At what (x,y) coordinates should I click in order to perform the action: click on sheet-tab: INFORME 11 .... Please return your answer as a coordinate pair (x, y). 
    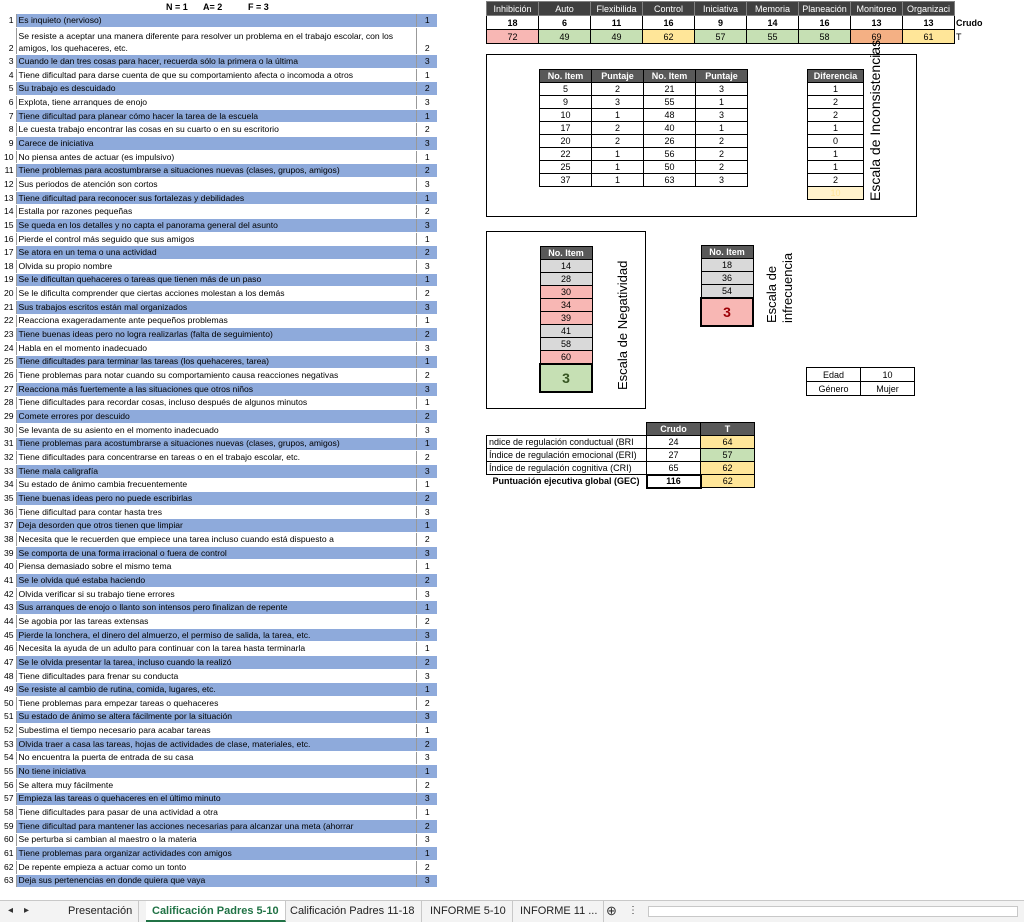
    Looking at the image, I should click on (559, 911).